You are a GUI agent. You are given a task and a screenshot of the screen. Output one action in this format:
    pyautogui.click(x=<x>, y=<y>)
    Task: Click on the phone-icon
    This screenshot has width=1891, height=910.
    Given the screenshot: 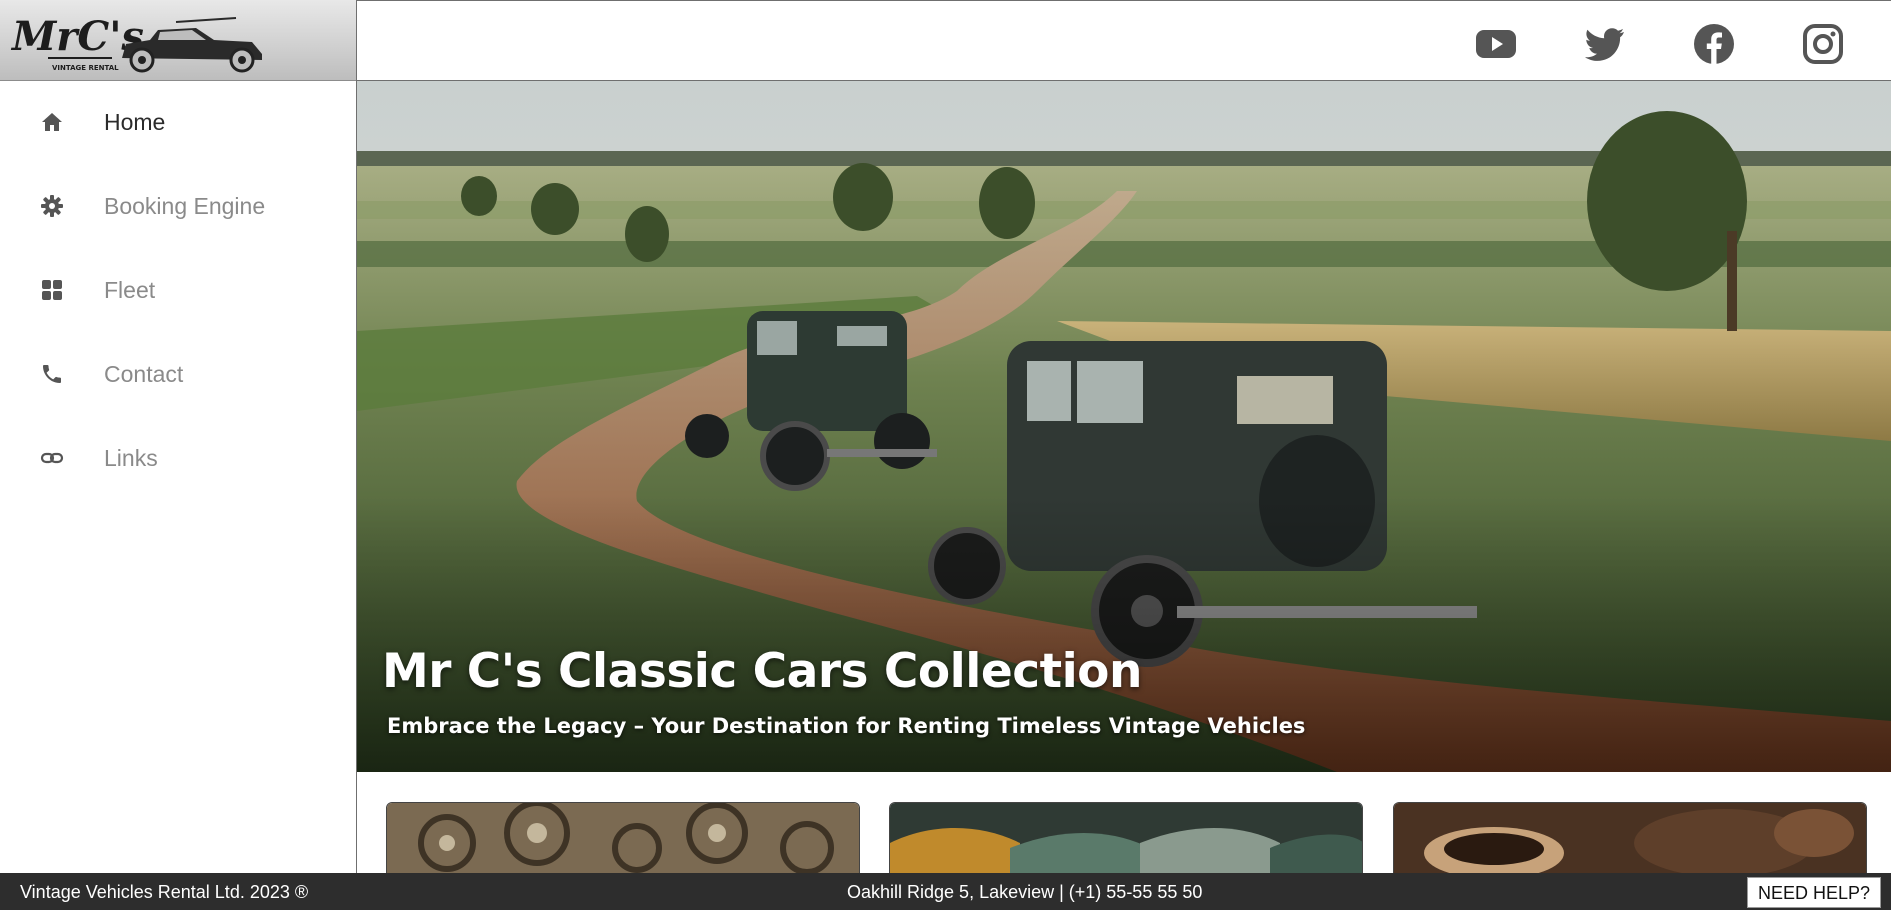 What is the action you would take?
    pyautogui.click(x=52, y=374)
    